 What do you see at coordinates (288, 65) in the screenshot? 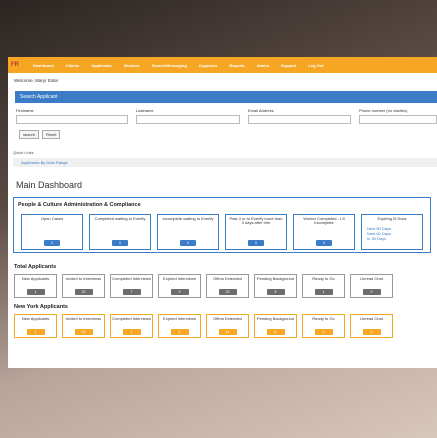
I see `nav-support: Support` at bounding box center [288, 65].